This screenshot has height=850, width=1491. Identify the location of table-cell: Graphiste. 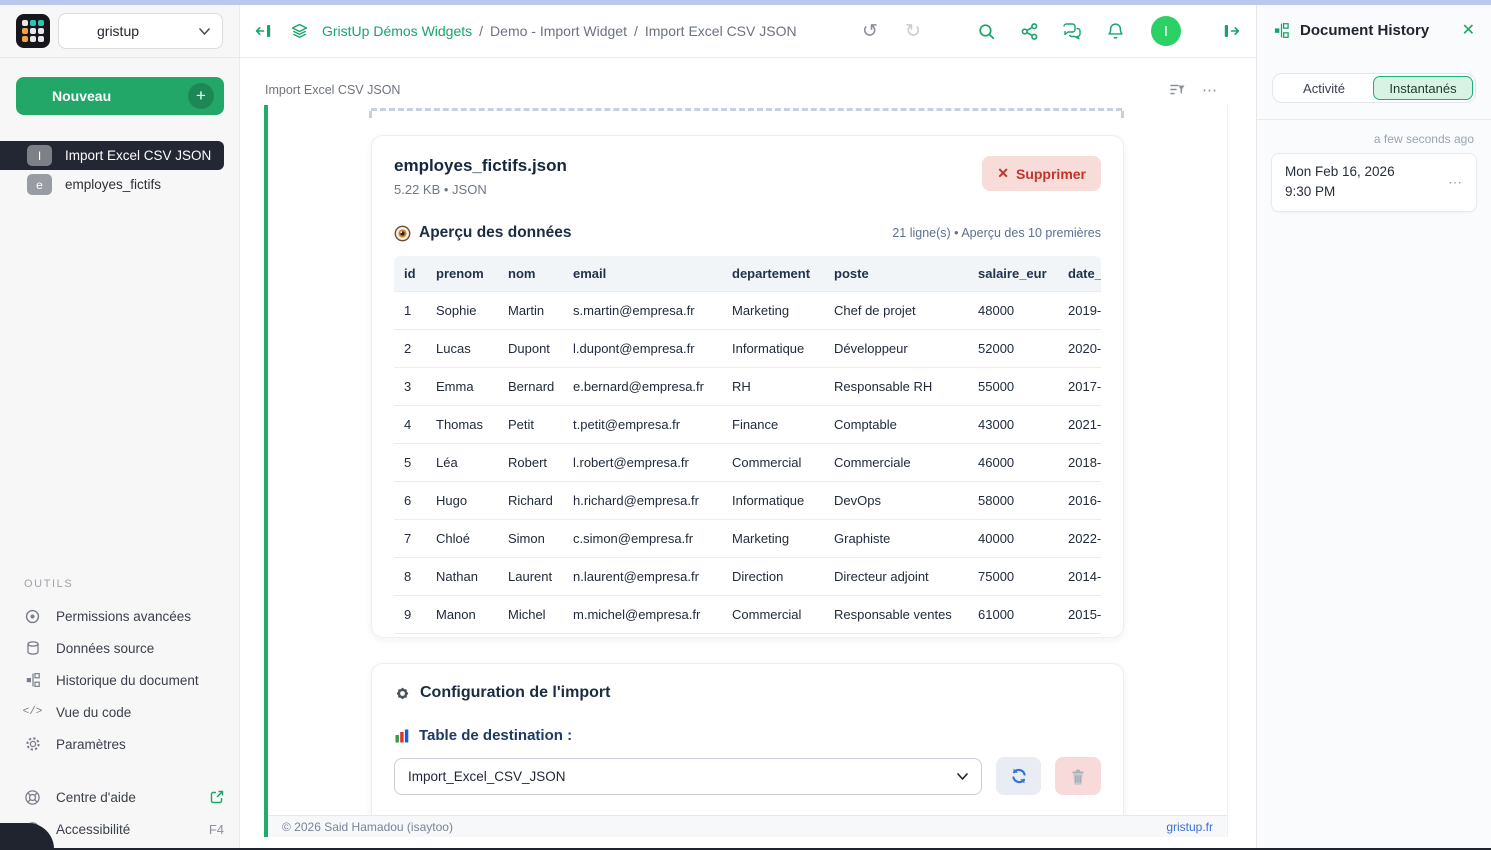
(896, 538).